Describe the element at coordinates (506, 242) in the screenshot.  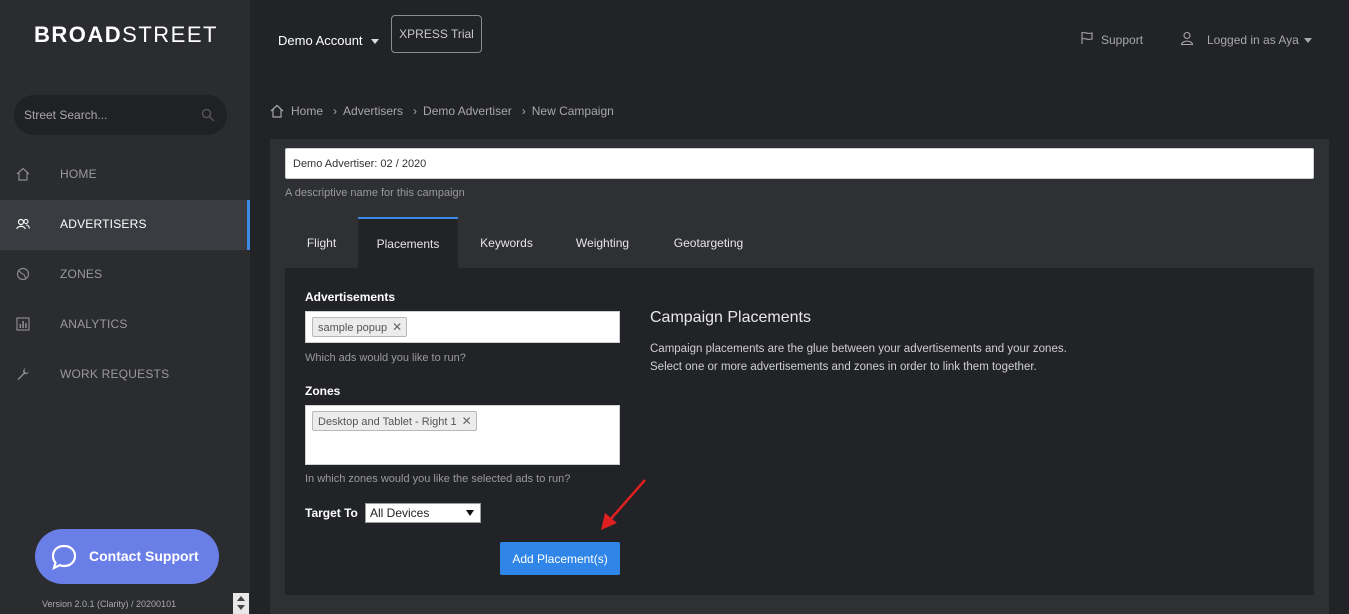
I see `tab-keywords: Keywords` at that location.